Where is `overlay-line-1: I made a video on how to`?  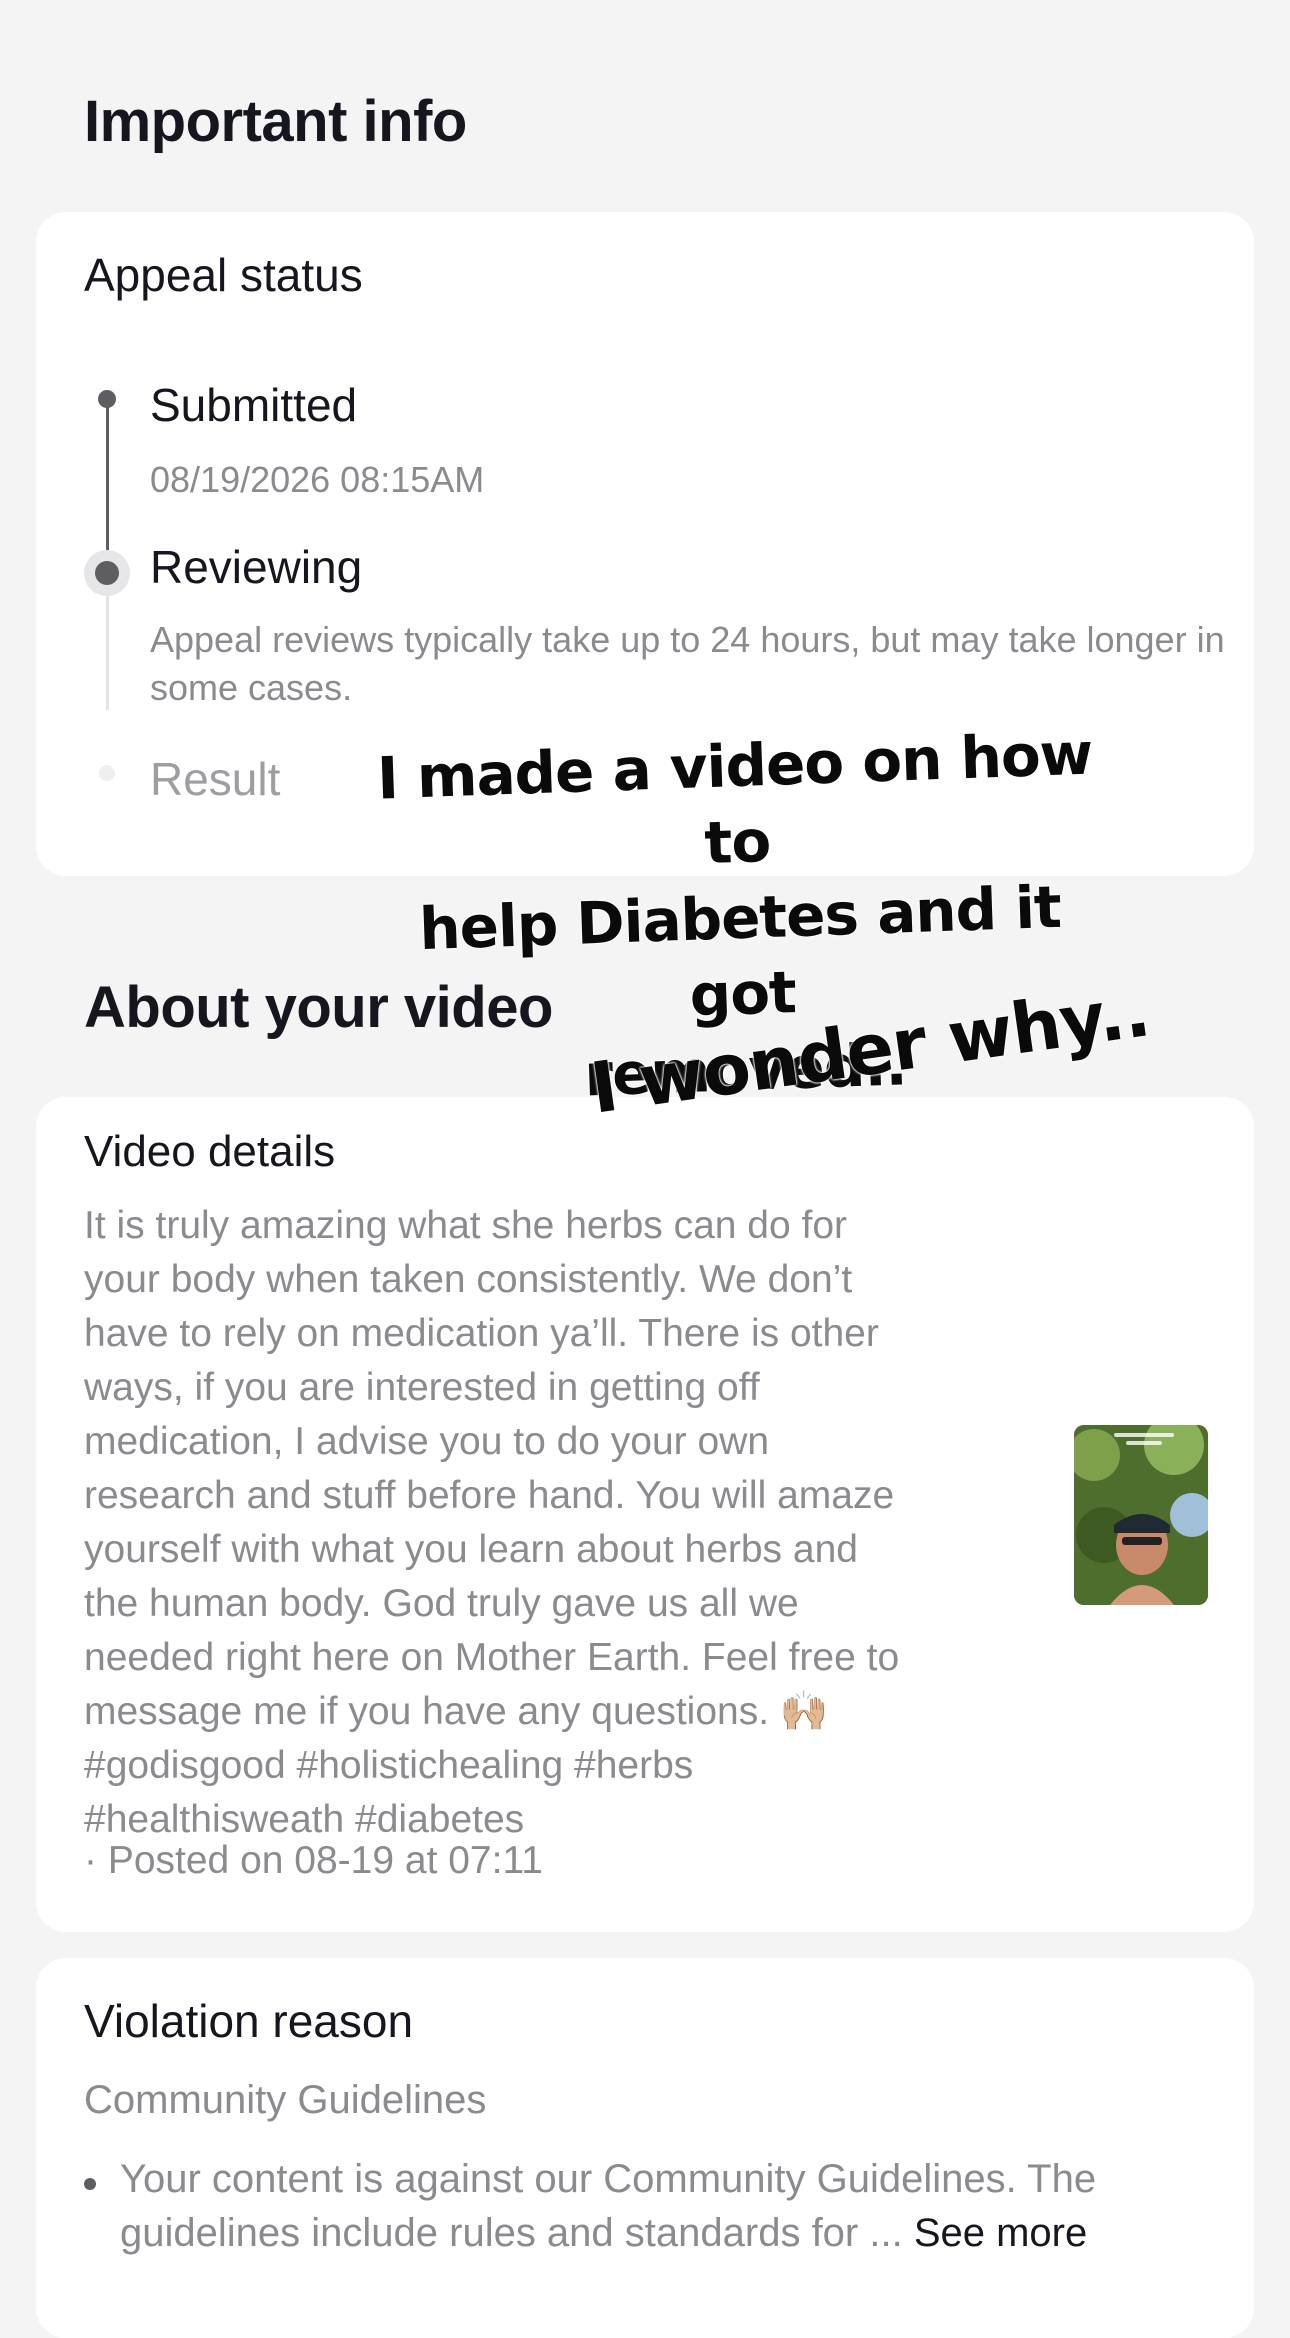
overlay-line-1: I made a video on how to is located at coordinates (735, 798).